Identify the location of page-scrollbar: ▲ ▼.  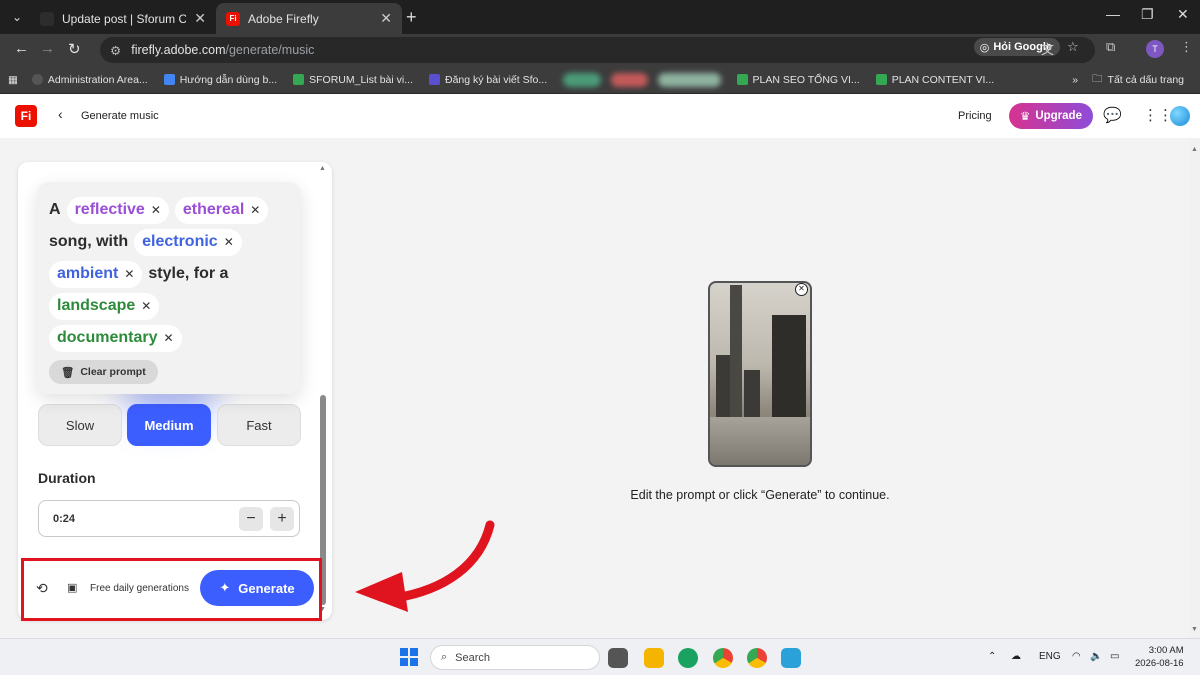
(1194, 388).